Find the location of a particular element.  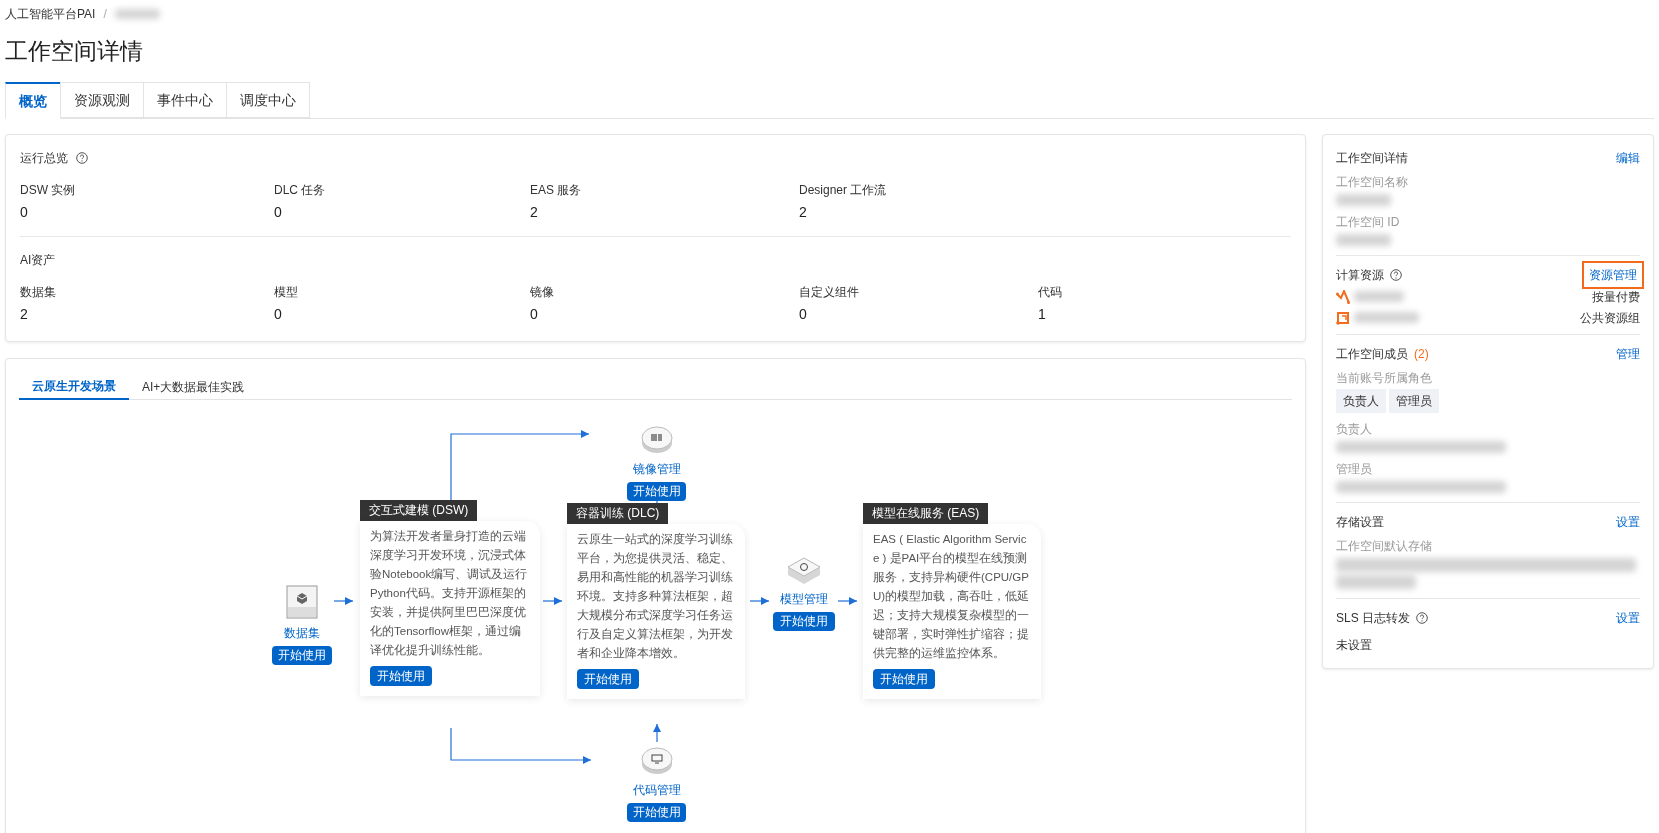

scenario-tab: 云原生开发场景 is located at coordinates (74, 387).